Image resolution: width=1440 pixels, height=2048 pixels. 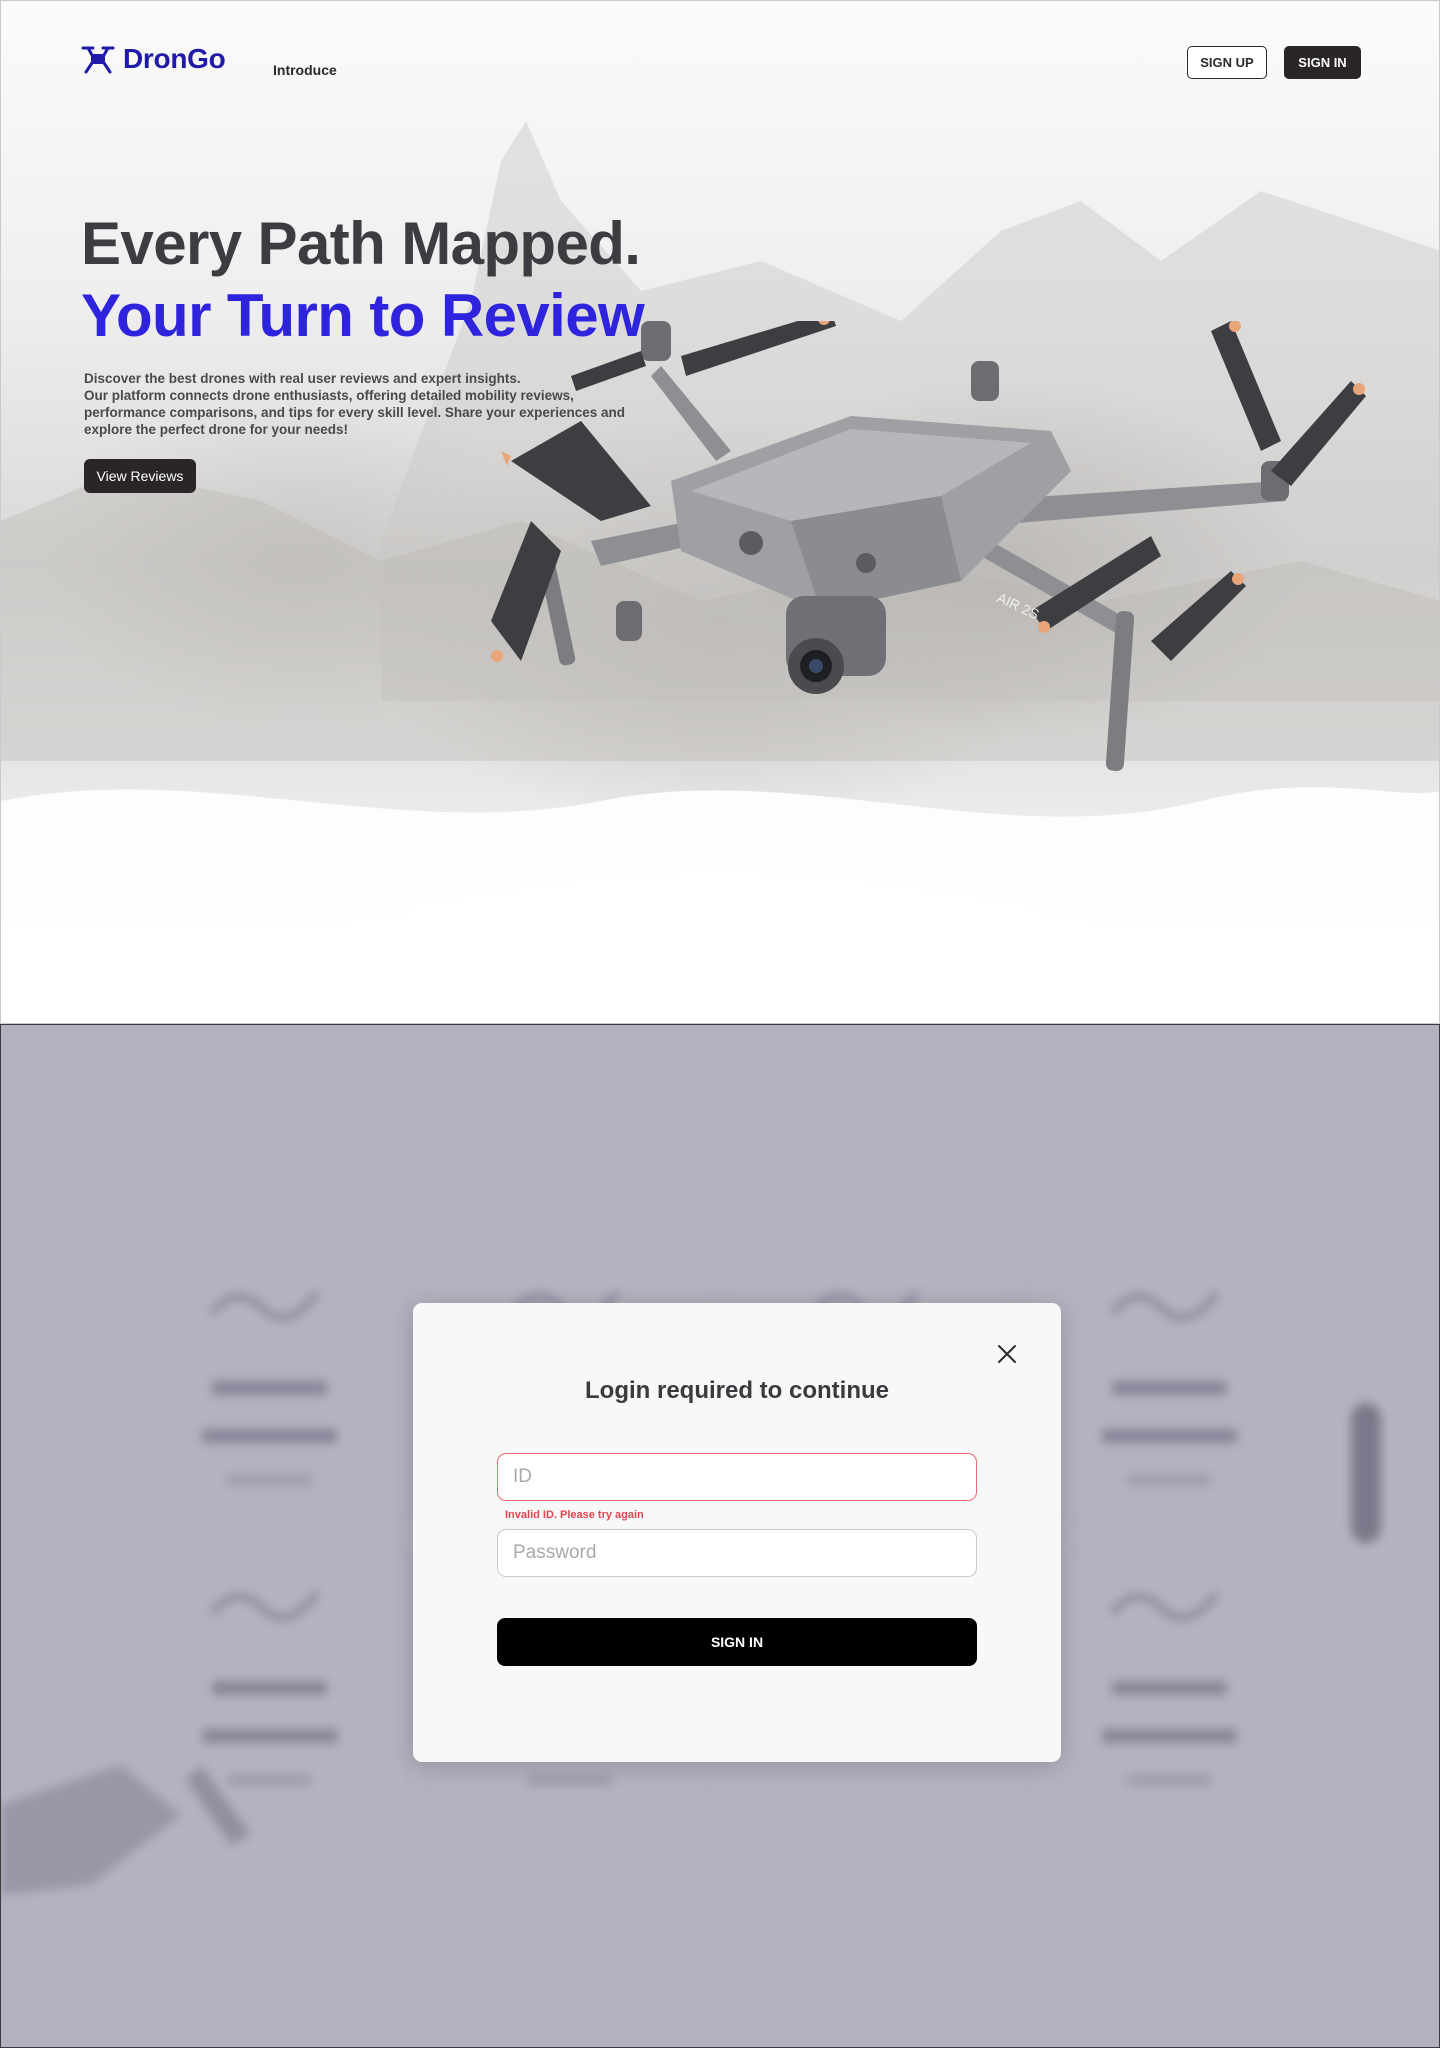 I want to click on hero-headline: Every Path Mapped., so click(x=361, y=243).